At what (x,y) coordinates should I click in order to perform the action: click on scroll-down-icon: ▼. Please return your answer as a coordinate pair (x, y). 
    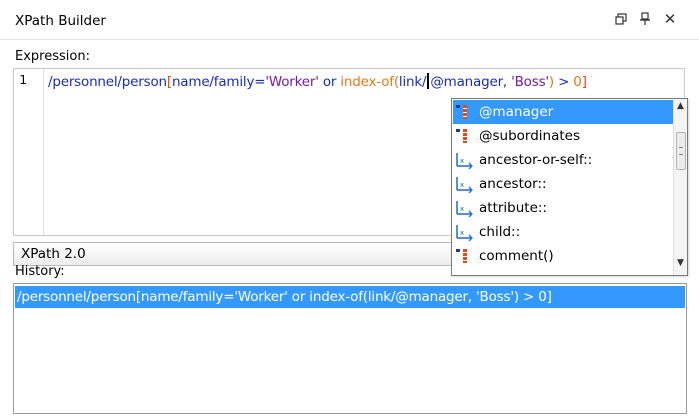
    Looking at the image, I should click on (680, 263).